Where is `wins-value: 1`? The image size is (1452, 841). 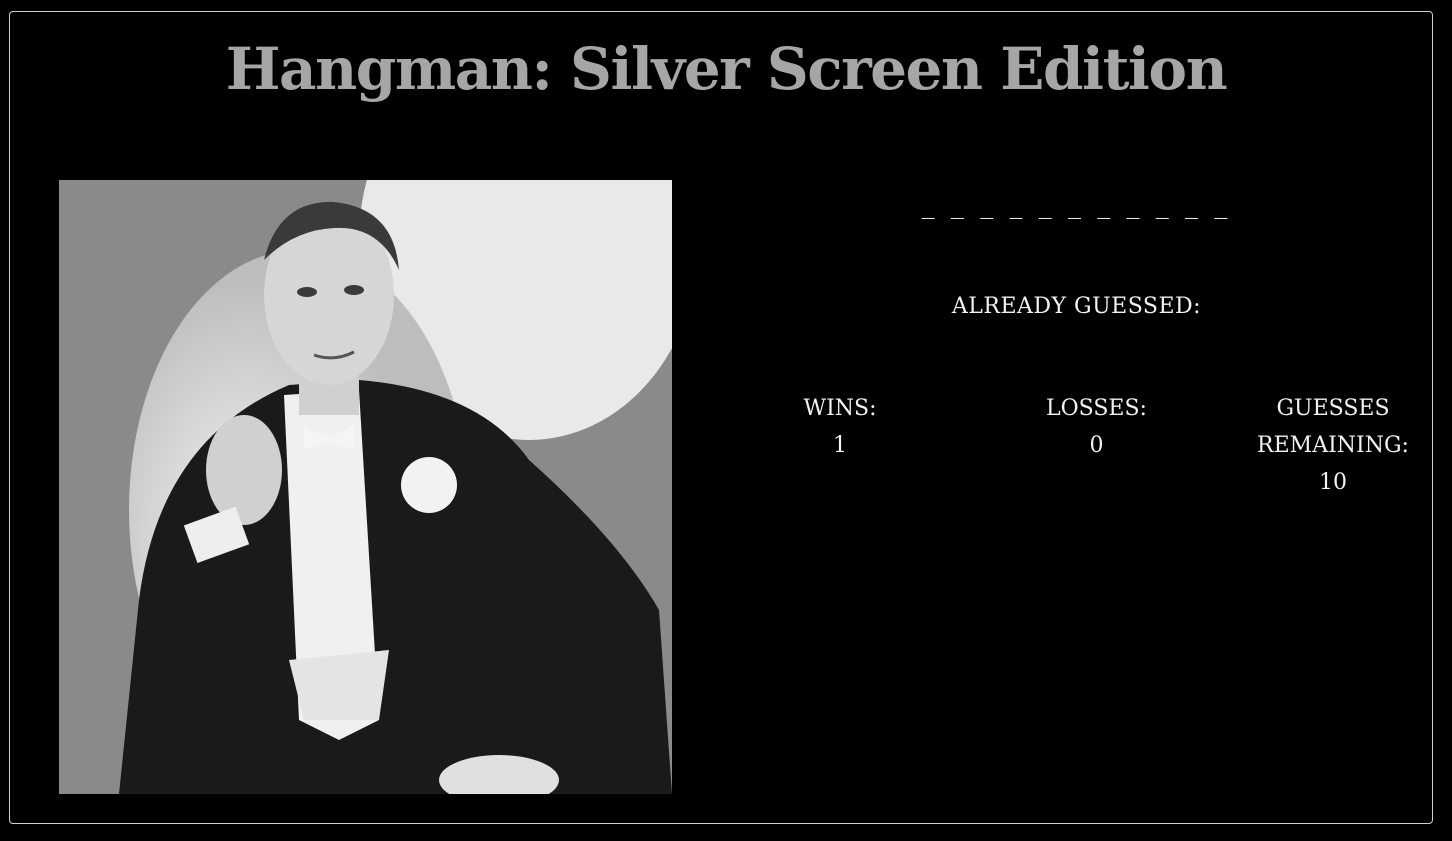 wins-value: 1 is located at coordinates (840, 445).